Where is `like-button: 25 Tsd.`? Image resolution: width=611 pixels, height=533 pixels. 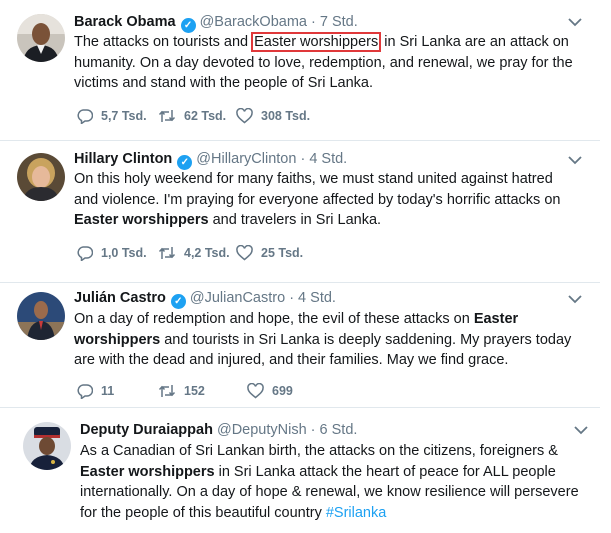
like-button: 25 Tsd. is located at coordinates (269, 253).